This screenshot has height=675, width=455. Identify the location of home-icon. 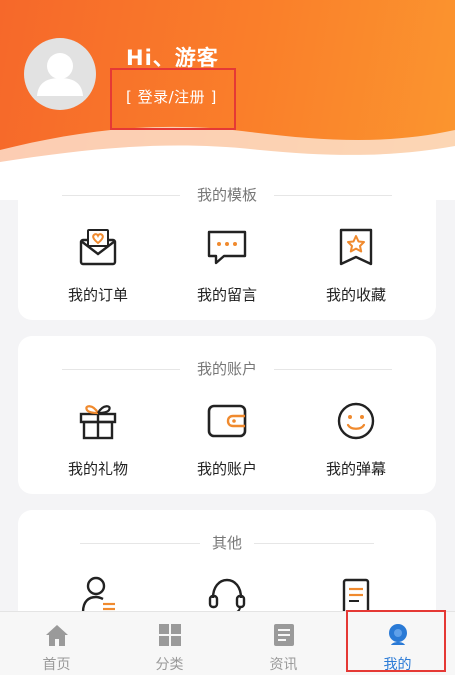
(56, 635).